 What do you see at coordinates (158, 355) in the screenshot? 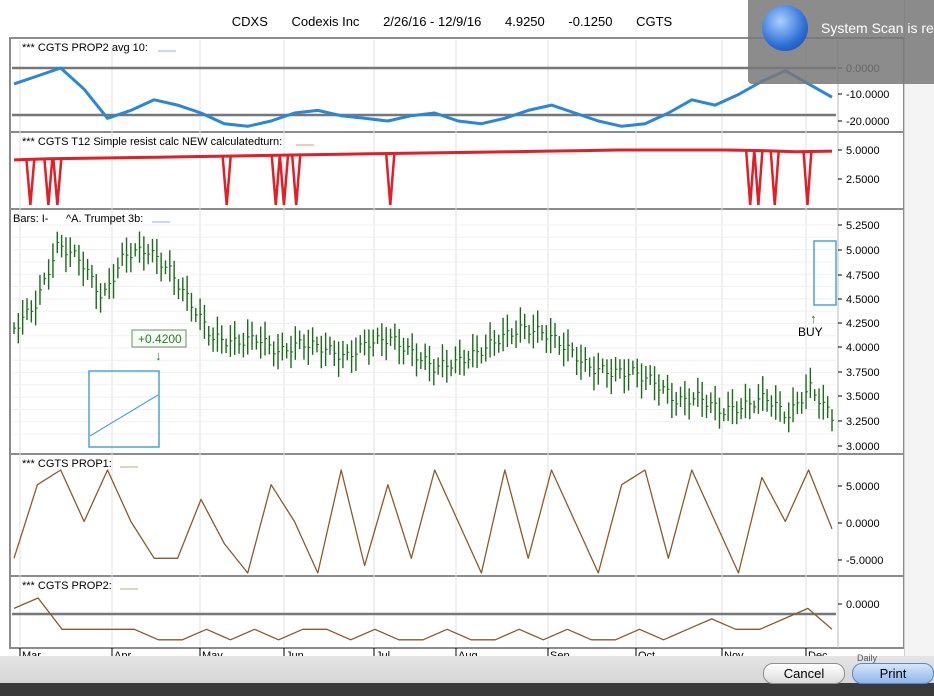
I see `down-arrow: ↓` at bounding box center [158, 355].